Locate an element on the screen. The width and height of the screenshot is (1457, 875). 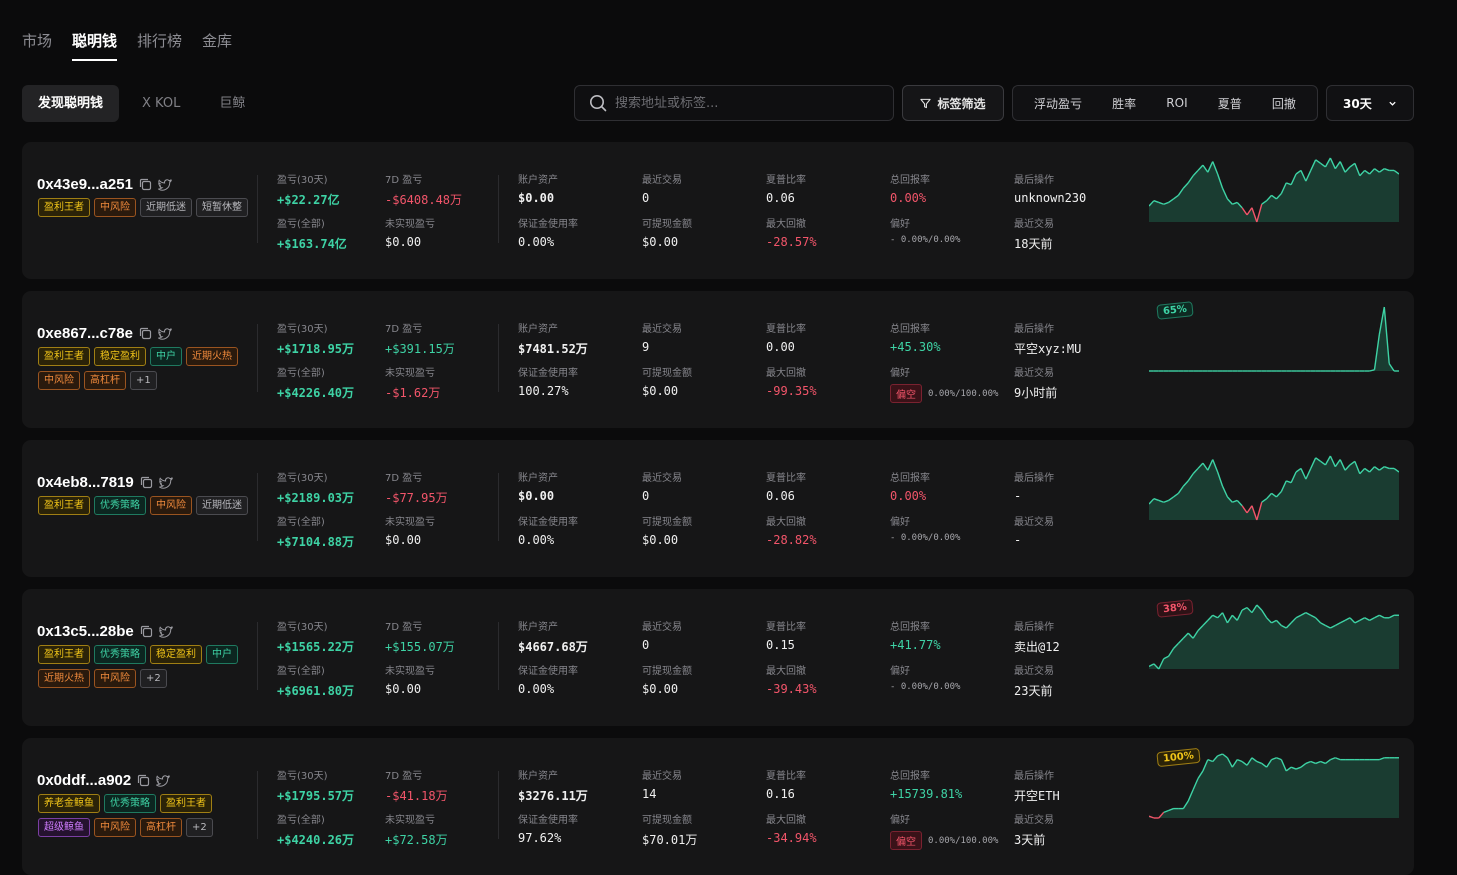
stat-label: 最后操作 is located at coordinates (1034, 627).